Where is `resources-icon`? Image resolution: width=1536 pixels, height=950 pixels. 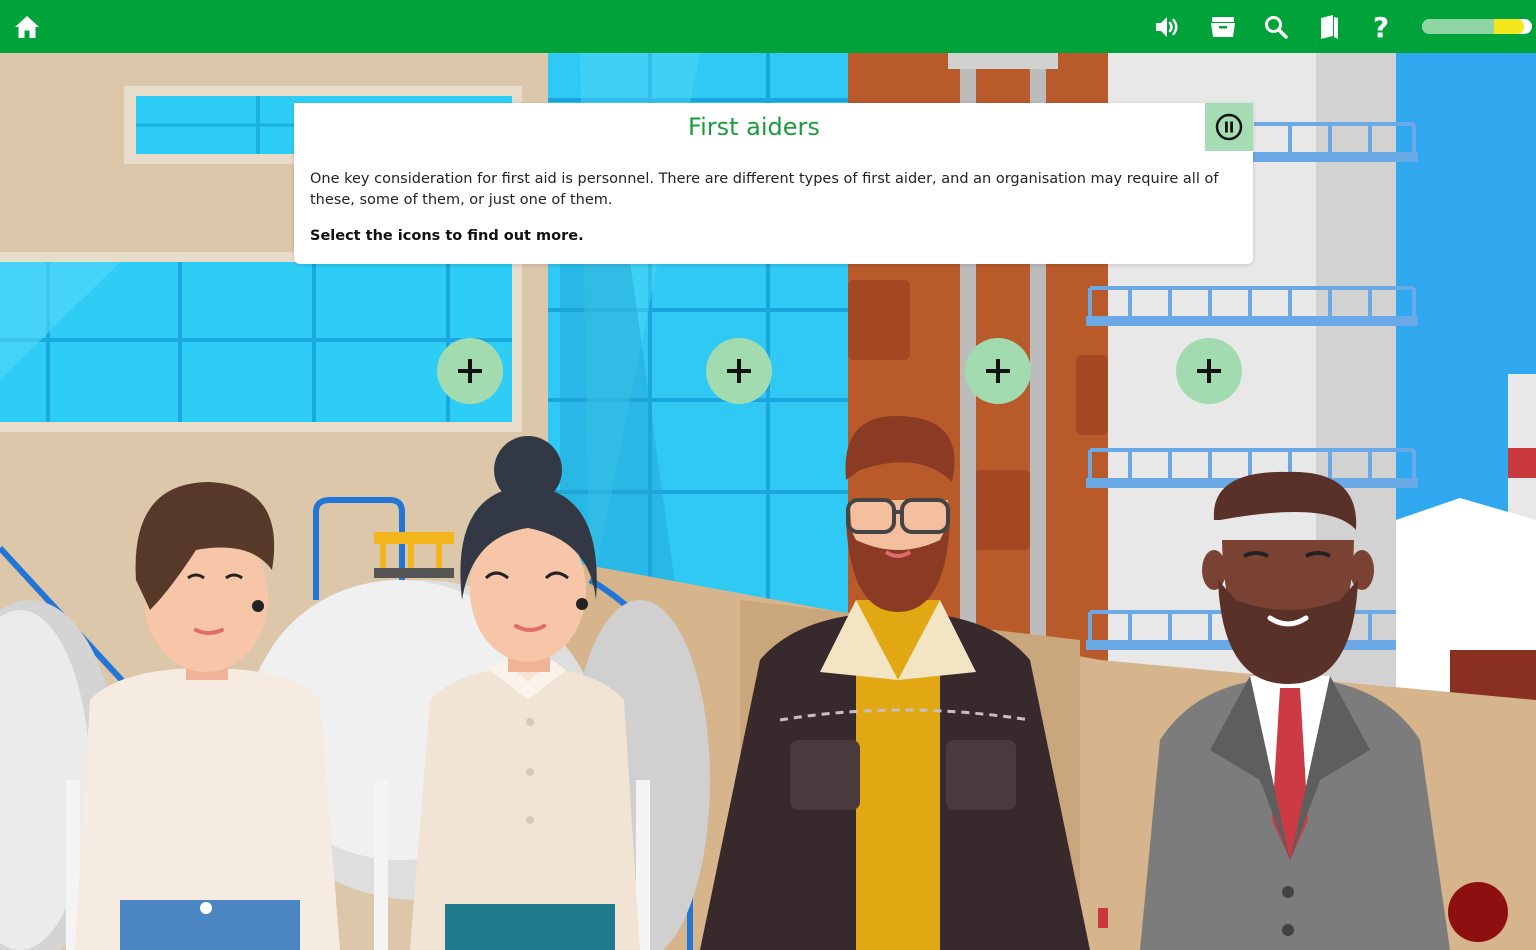
resources-icon is located at coordinates (1223, 27).